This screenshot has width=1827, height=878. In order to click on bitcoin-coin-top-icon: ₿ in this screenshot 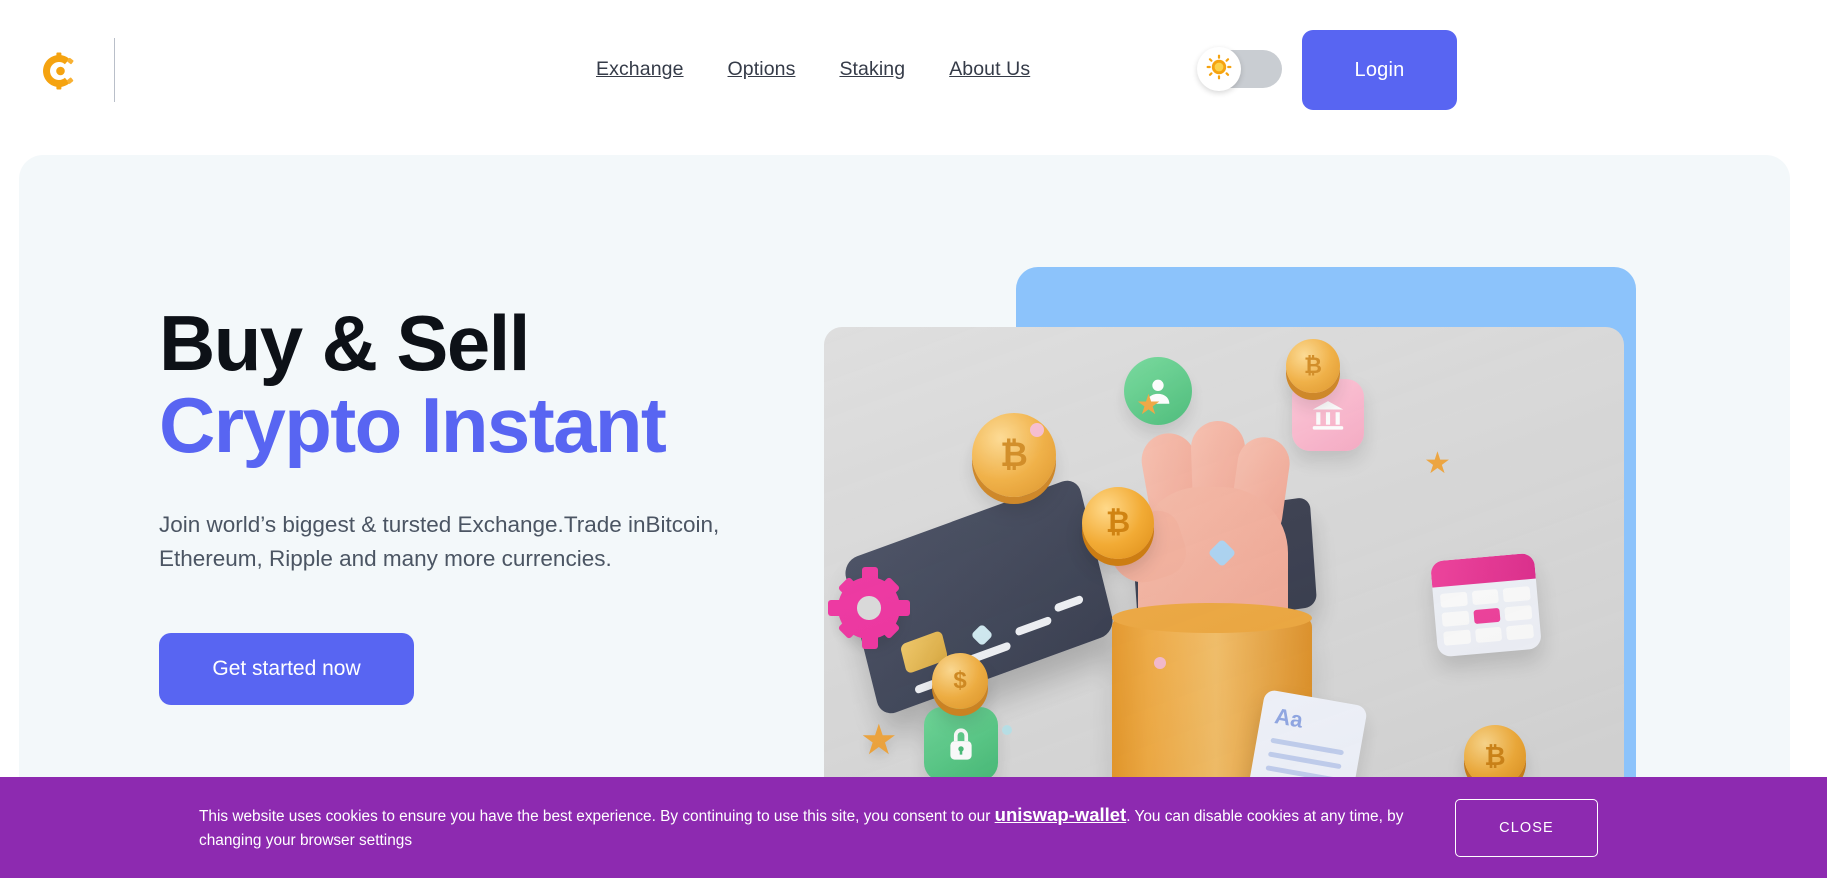, I will do `click(1313, 366)`.